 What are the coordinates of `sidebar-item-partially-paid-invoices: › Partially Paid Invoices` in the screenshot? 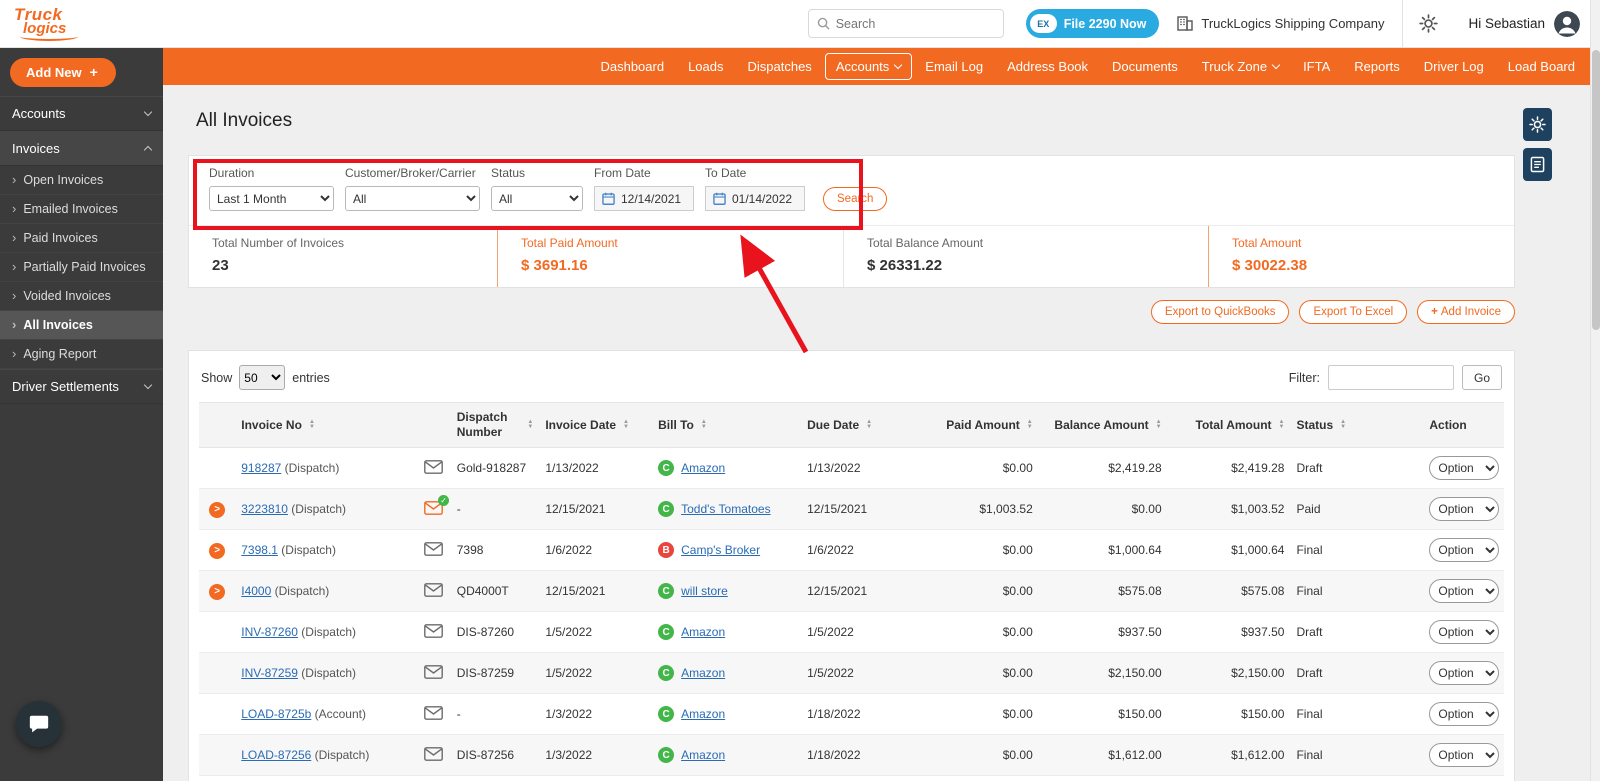 It's located at (81, 267).